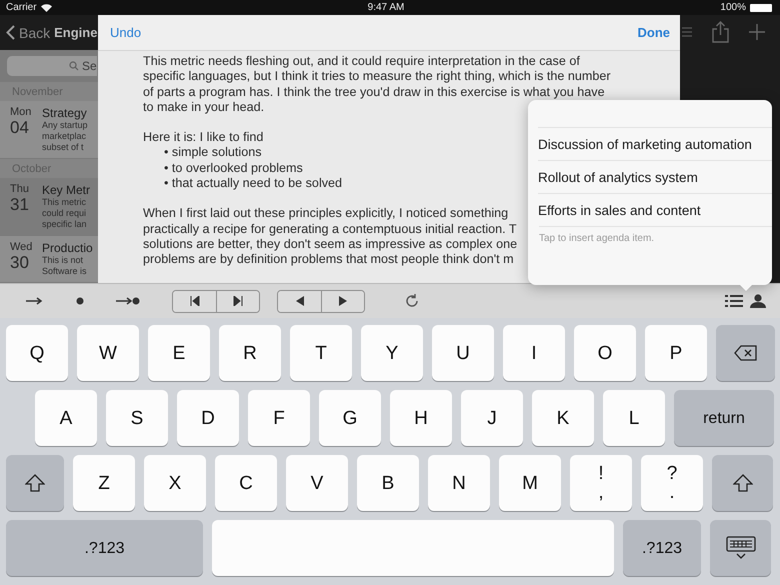  What do you see at coordinates (361, 62) in the screenshot?
I see `note-text-line: This metric needs fleshing out, and it could require interpretation in the case of` at bounding box center [361, 62].